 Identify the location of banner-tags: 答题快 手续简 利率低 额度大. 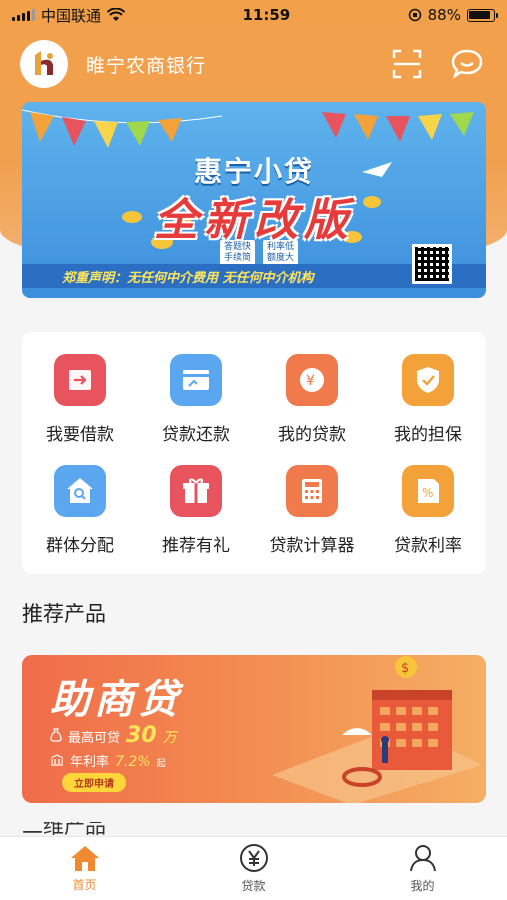
(259, 253).